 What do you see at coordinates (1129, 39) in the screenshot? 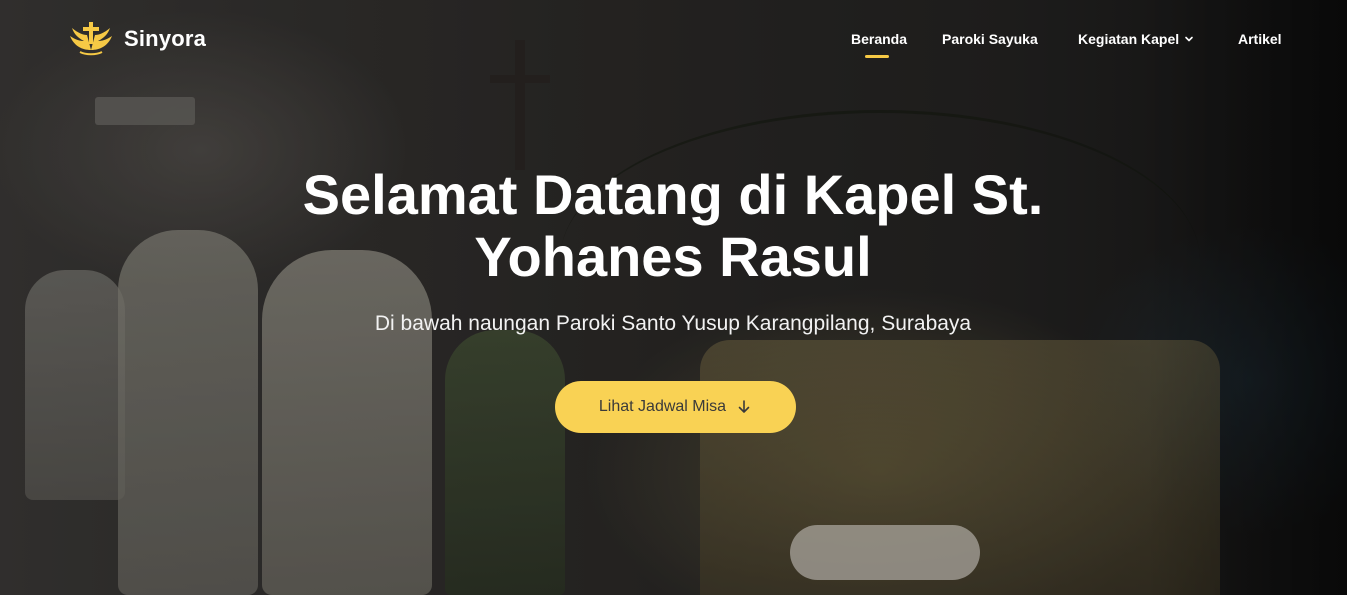
I see `nav-item-kegiatan-label: Kegiatan Kapel` at bounding box center [1129, 39].